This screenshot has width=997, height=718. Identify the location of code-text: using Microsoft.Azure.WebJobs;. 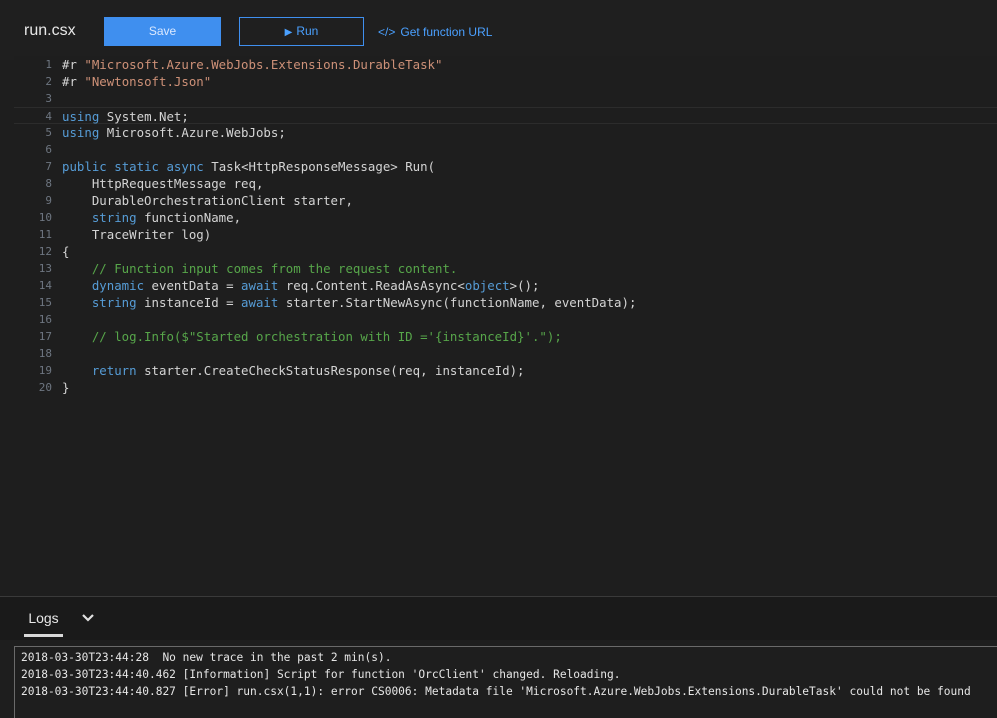
(174, 132).